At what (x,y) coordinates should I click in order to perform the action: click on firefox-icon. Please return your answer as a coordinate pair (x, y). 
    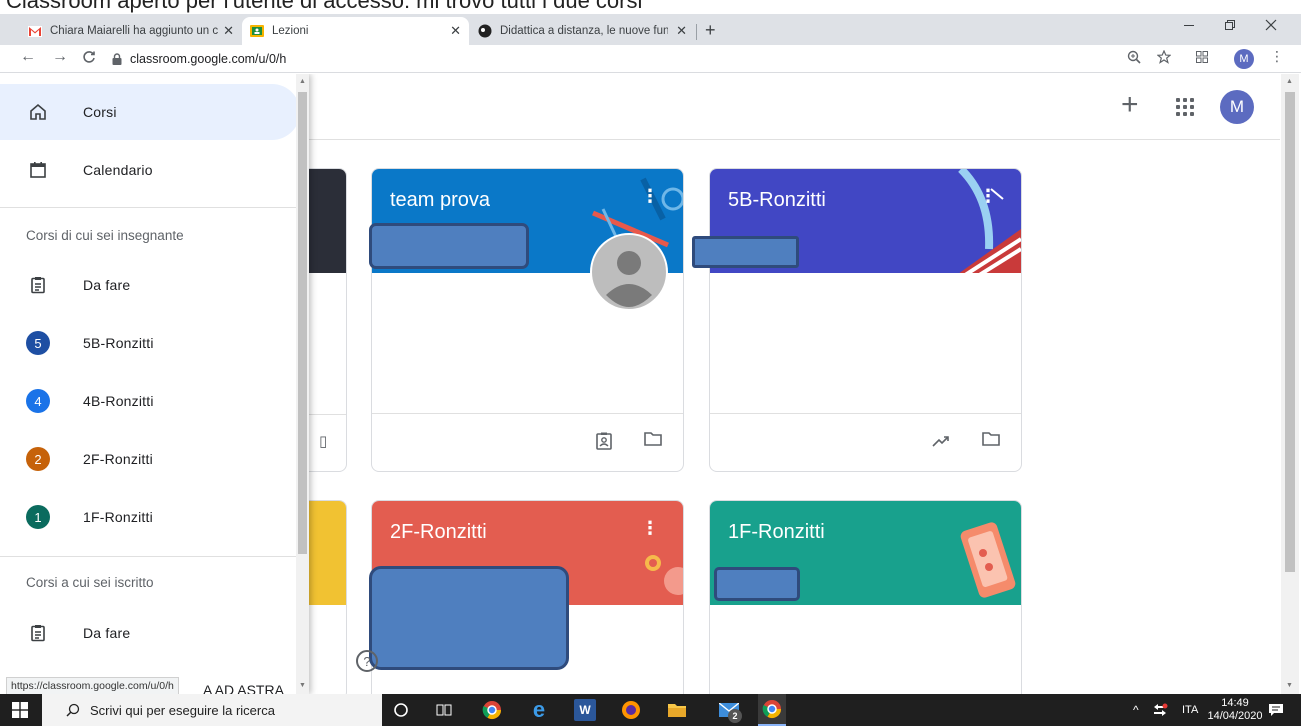
    Looking at the image, I should click on (631, 710).